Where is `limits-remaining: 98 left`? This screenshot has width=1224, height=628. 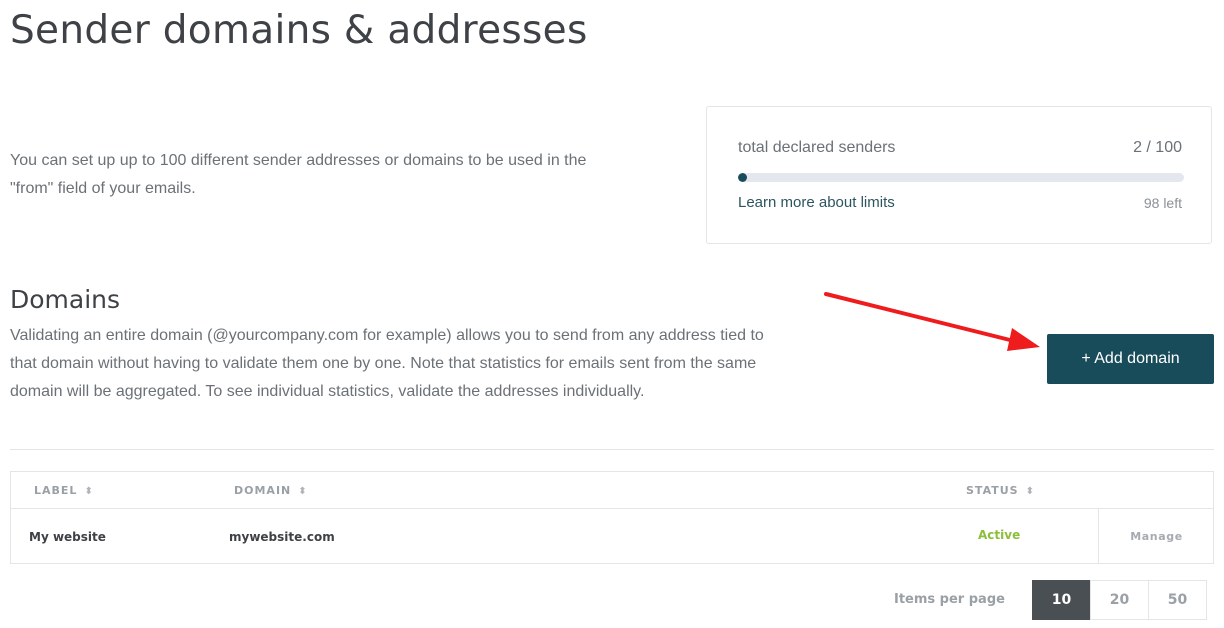
limits-remaining: 98 left is located at coordinates (1162, 203).